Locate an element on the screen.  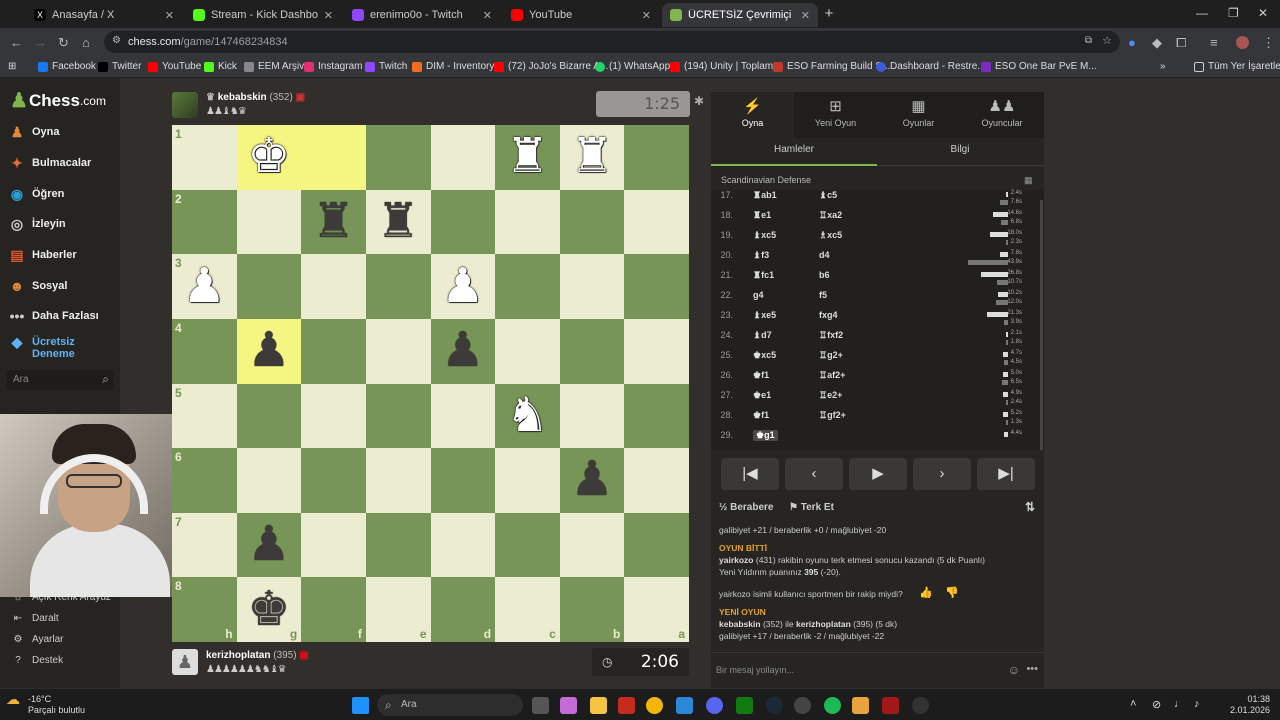
nav-support: ? Destek is located at coordinates (36, 660).